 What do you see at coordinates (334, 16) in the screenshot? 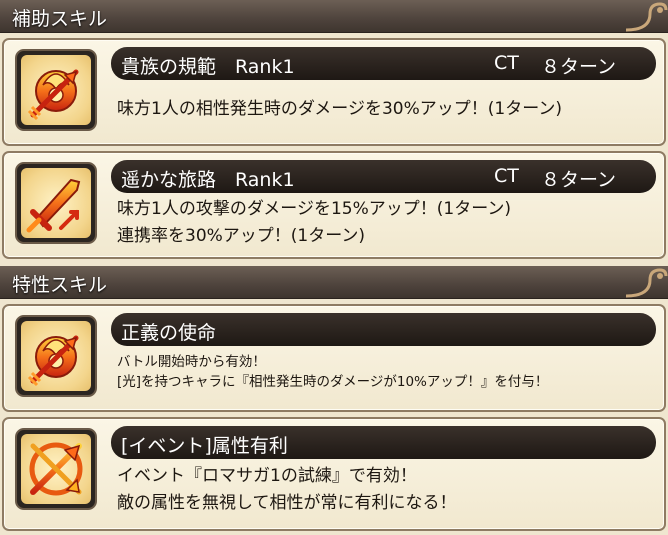
I see `support-skill-header: 補助スキル` at bounding box center [334, 16].